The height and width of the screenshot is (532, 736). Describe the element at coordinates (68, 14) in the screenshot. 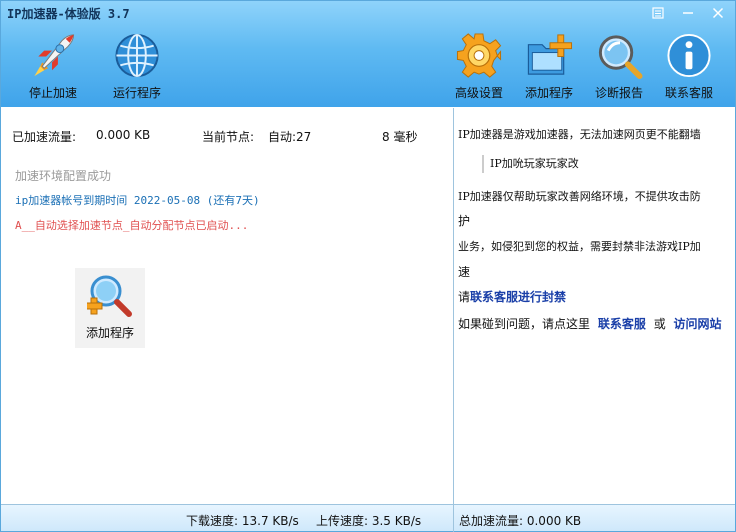

I see `window-title: IP加速器-体验版 3.7` at that location.